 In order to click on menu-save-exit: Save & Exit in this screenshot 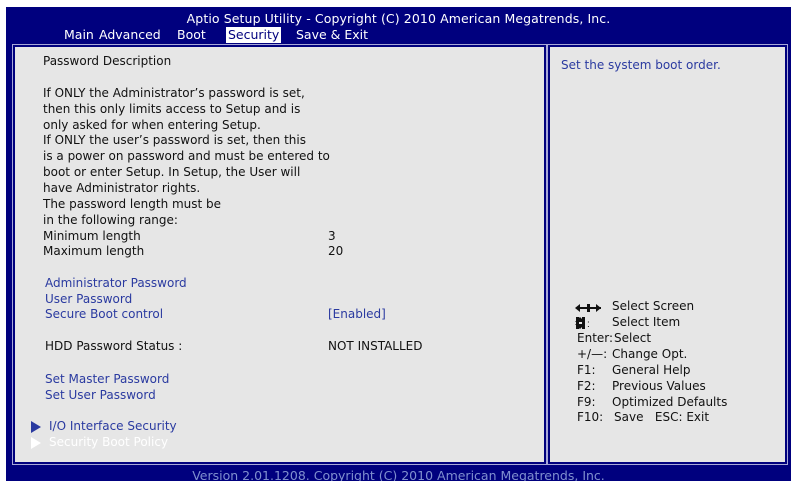, I will do `click(332, 35)`.